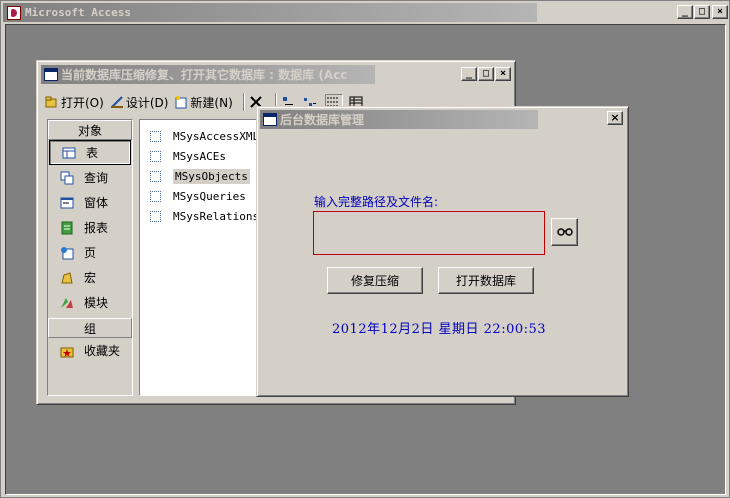  I want to click on binoculars-icon, so click(564, 232).